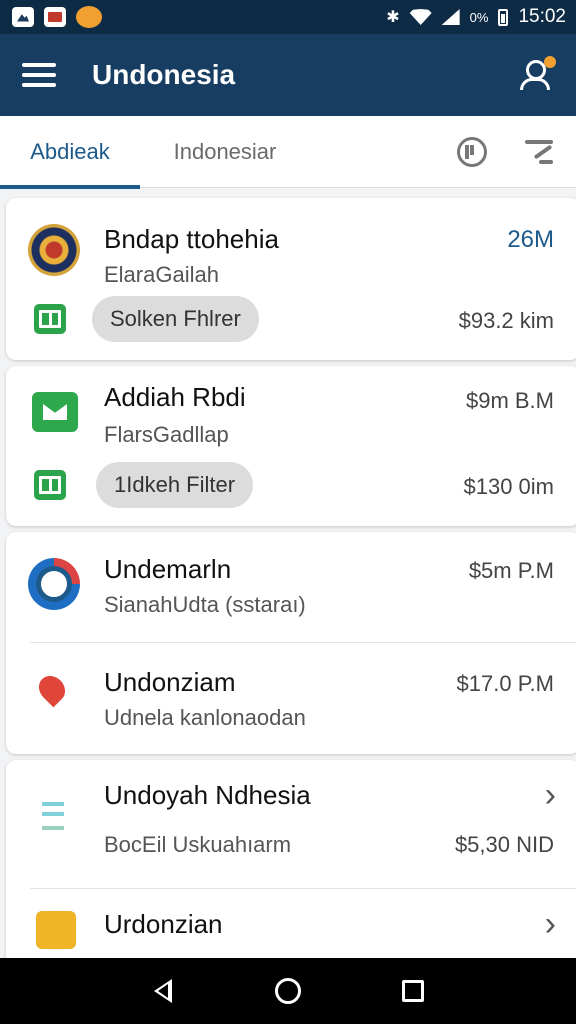 Image resolution: width=576 pixels, height=1024 pixels. Describe the element at coordinates (164, 74) in the screenshot. I see `app-title: Undonesia` at that location.